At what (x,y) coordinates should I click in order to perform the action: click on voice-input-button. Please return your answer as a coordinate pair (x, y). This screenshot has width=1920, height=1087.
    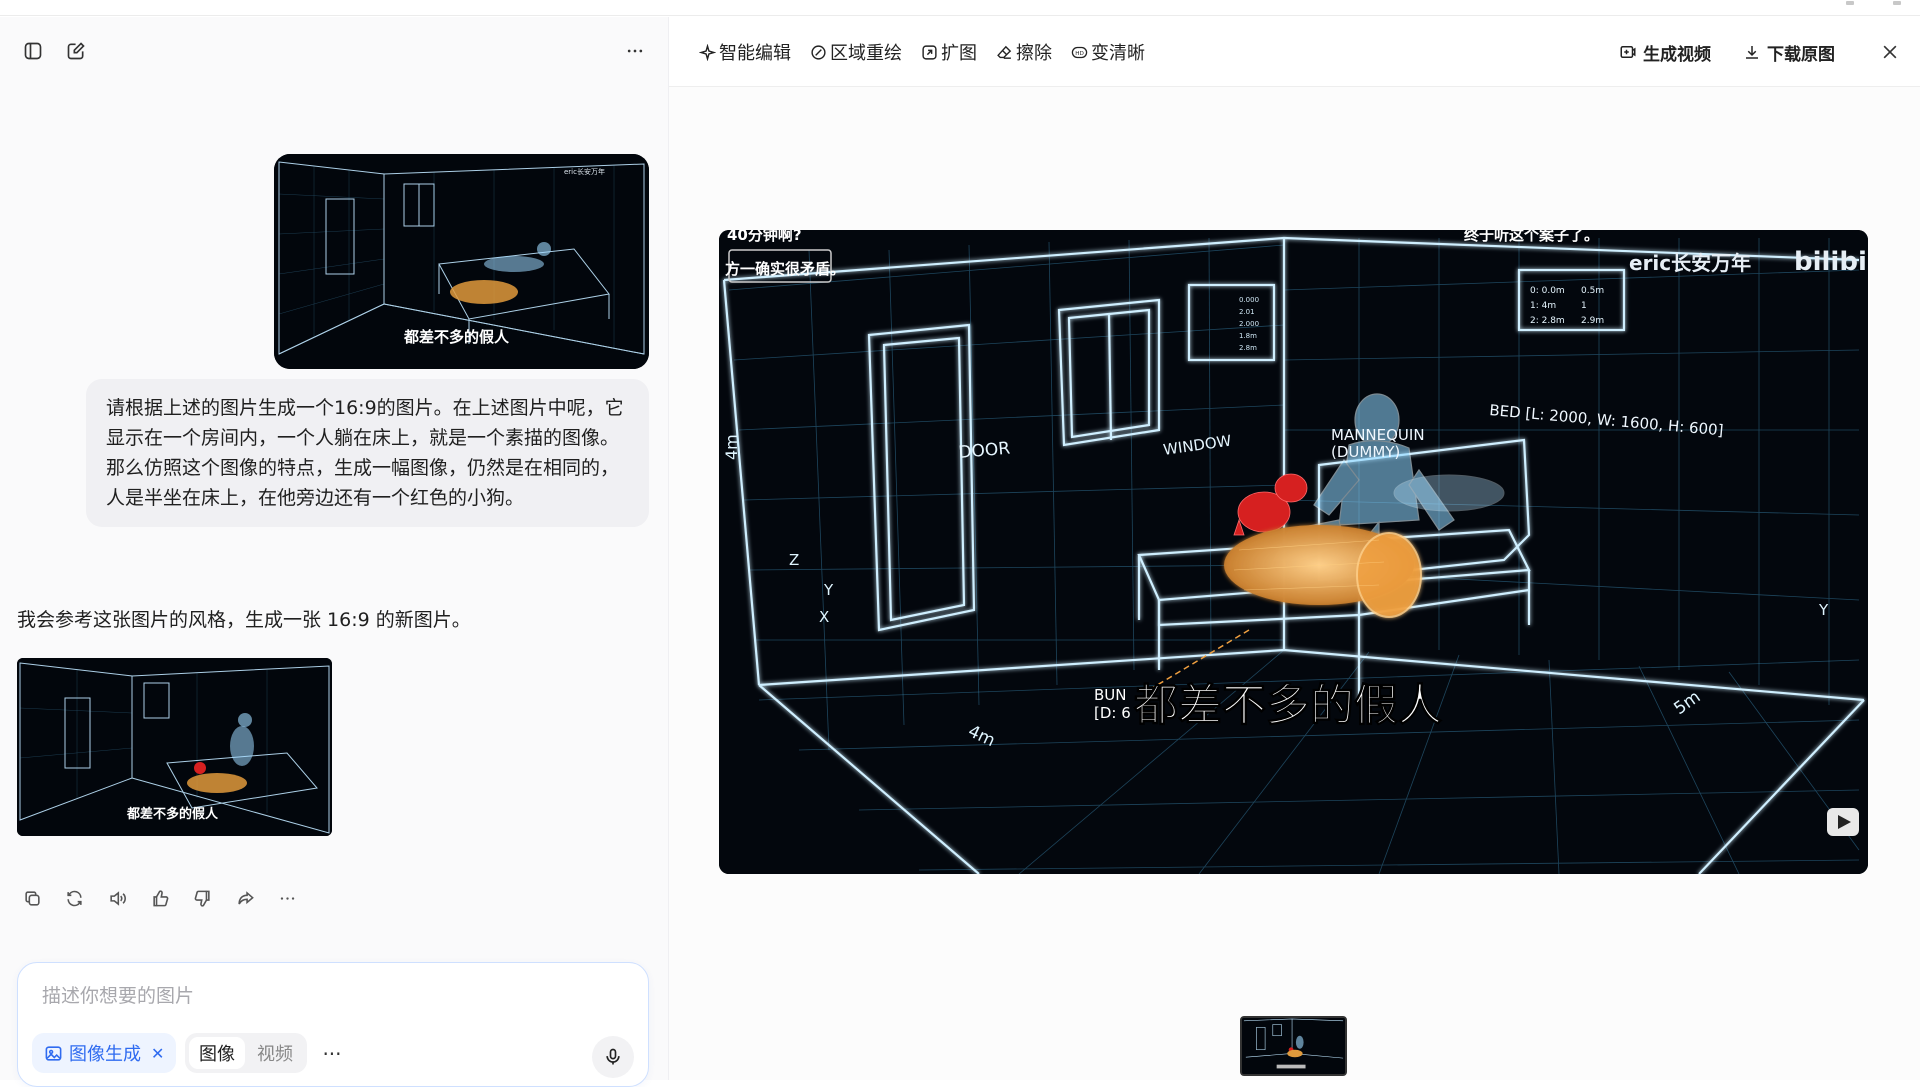
    Looking at the image, I should click on (613, 1057).